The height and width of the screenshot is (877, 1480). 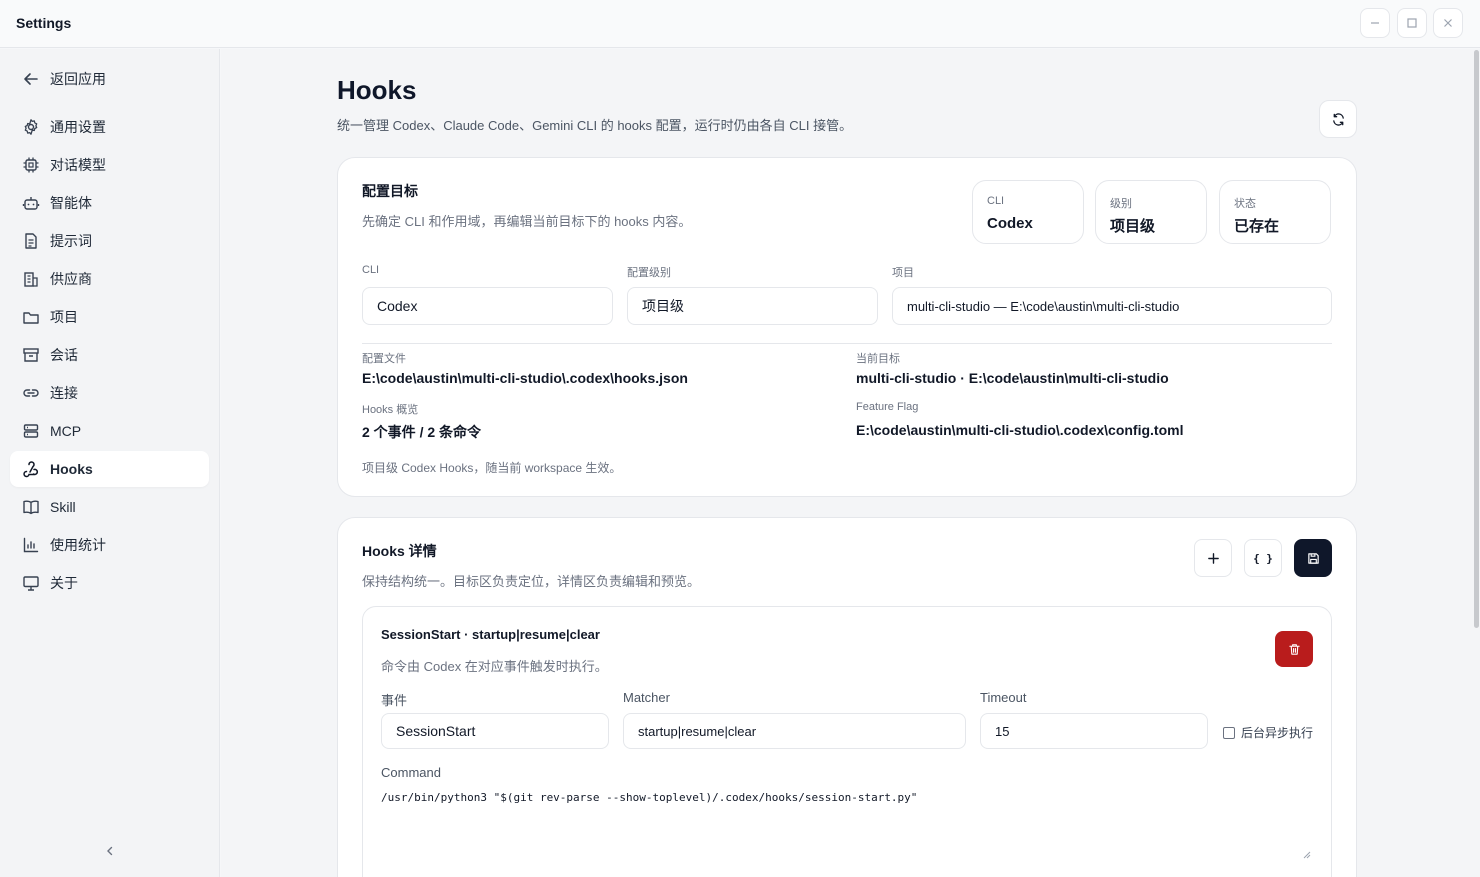 What do you see at coordinates (78, 79) in the screenshot?
I see `back-label: 返回应用` at bounding box center [78, 79].